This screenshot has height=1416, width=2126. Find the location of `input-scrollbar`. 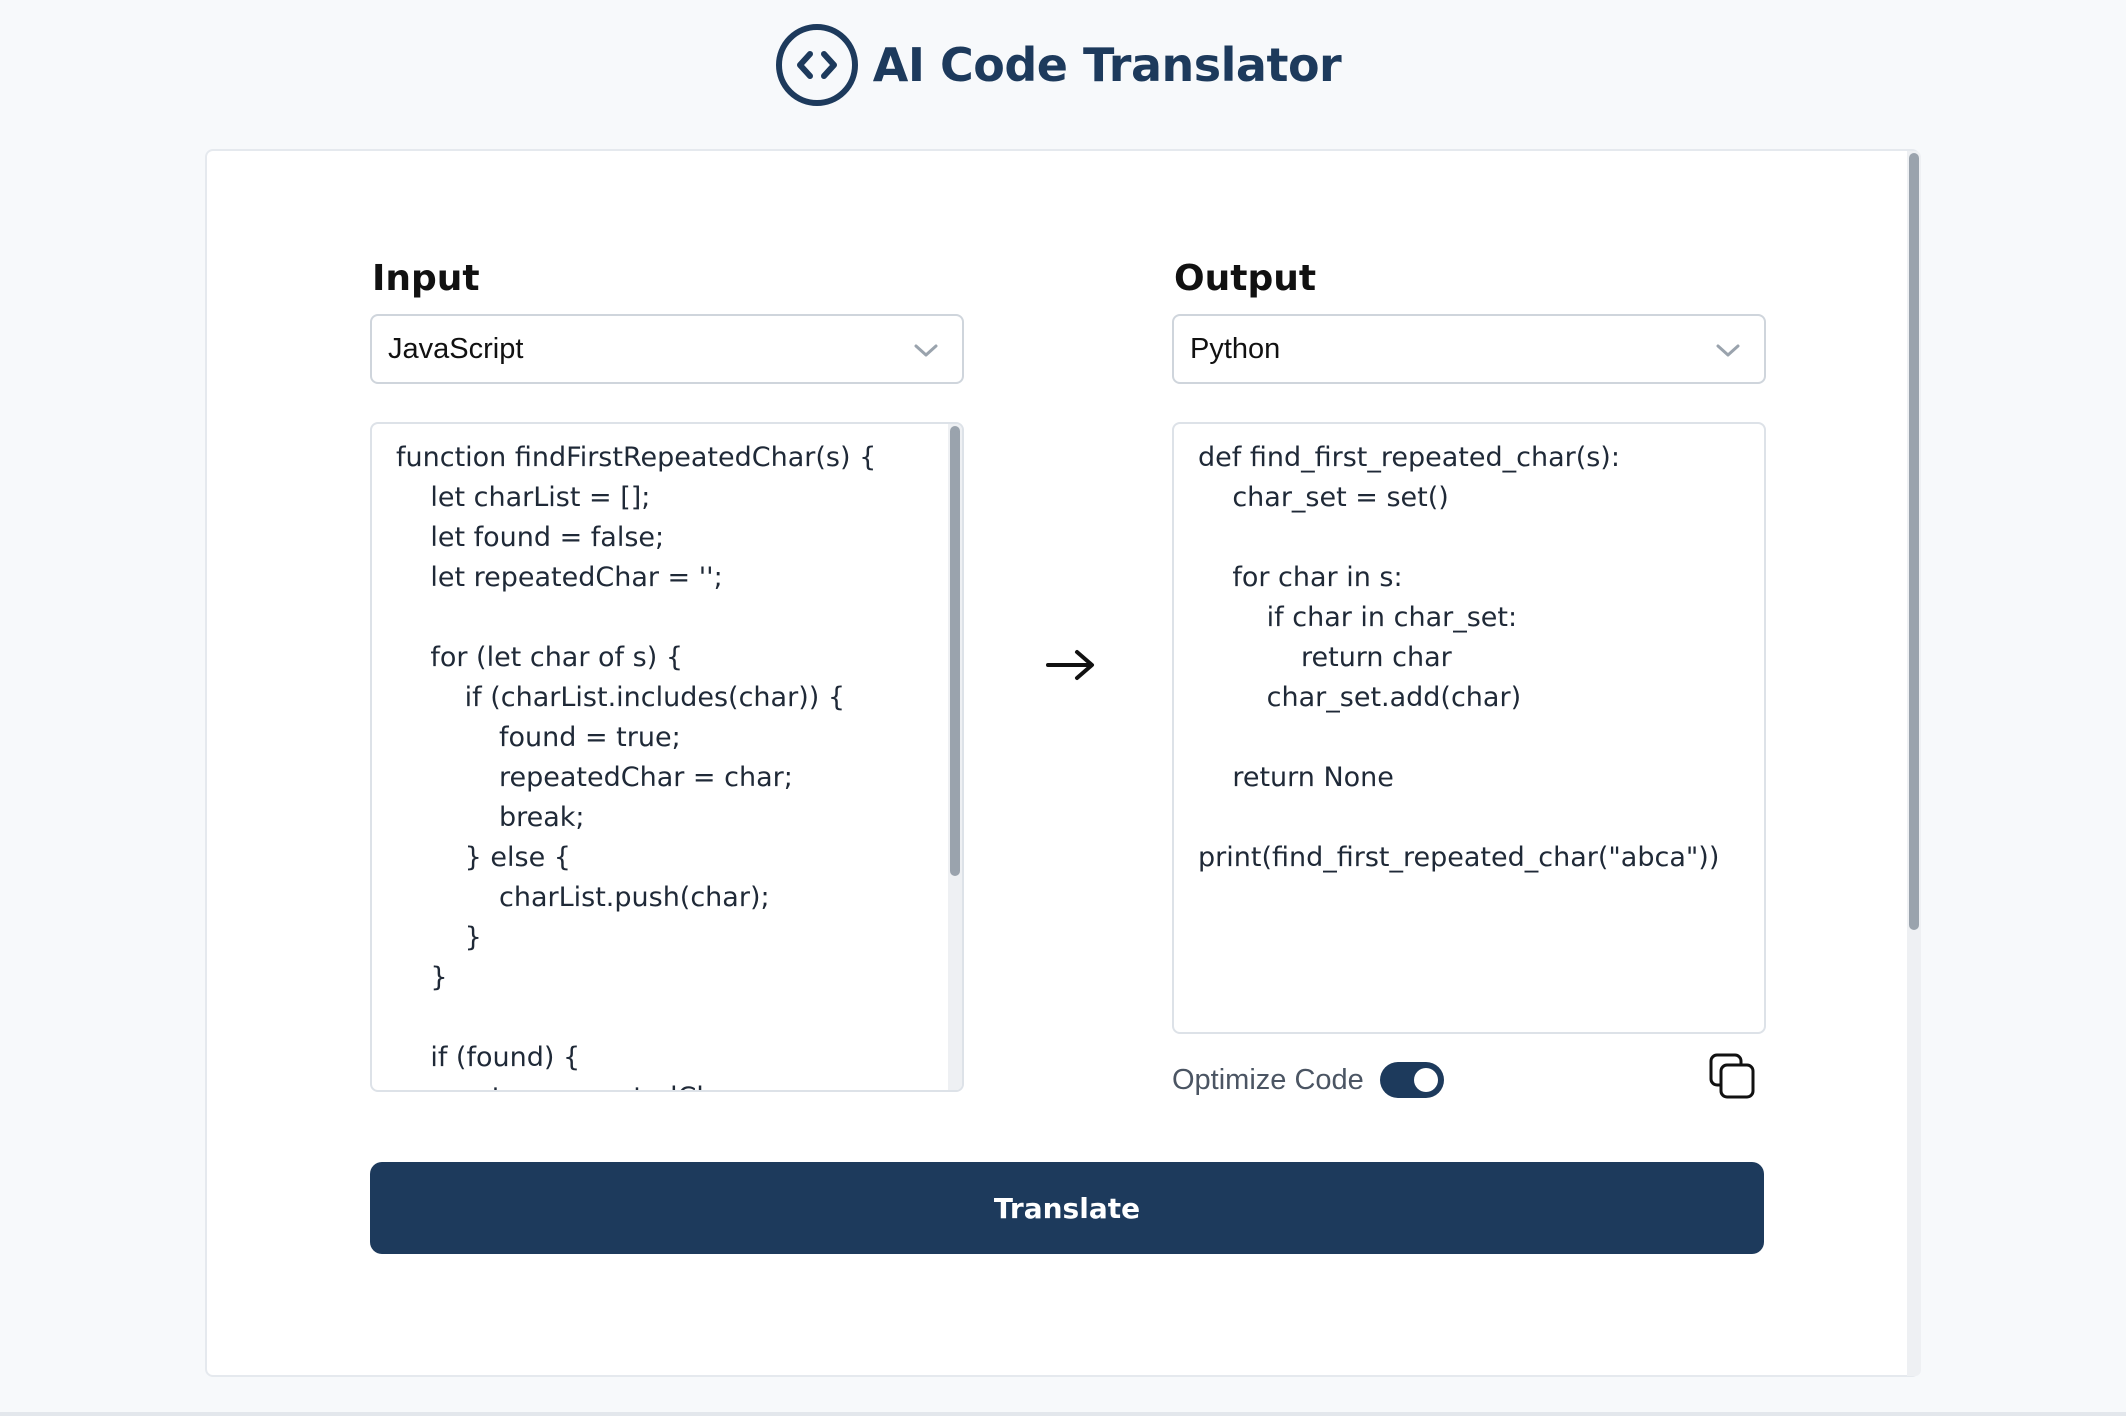

input-scrollbar is located at coordinates (955, 757).